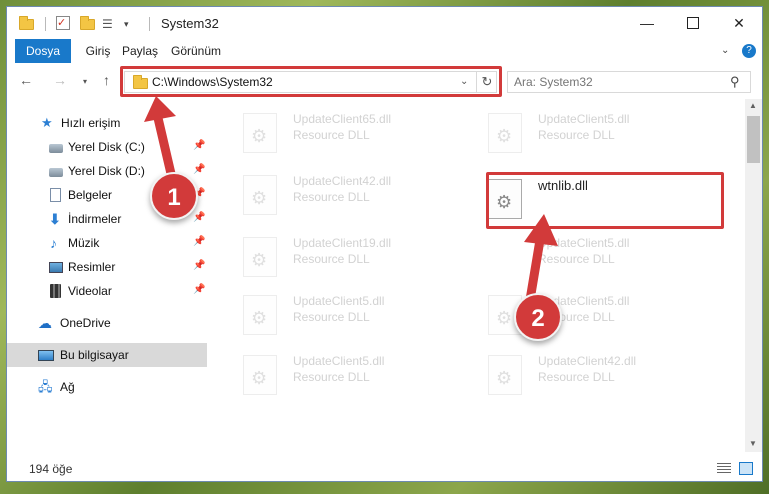 The height and width of the screenshot is (494, 769). What do you see at coordinates (174, 196) in the screenshot?
I see `step-1-badge: 1` at bounding box center [174, 196].